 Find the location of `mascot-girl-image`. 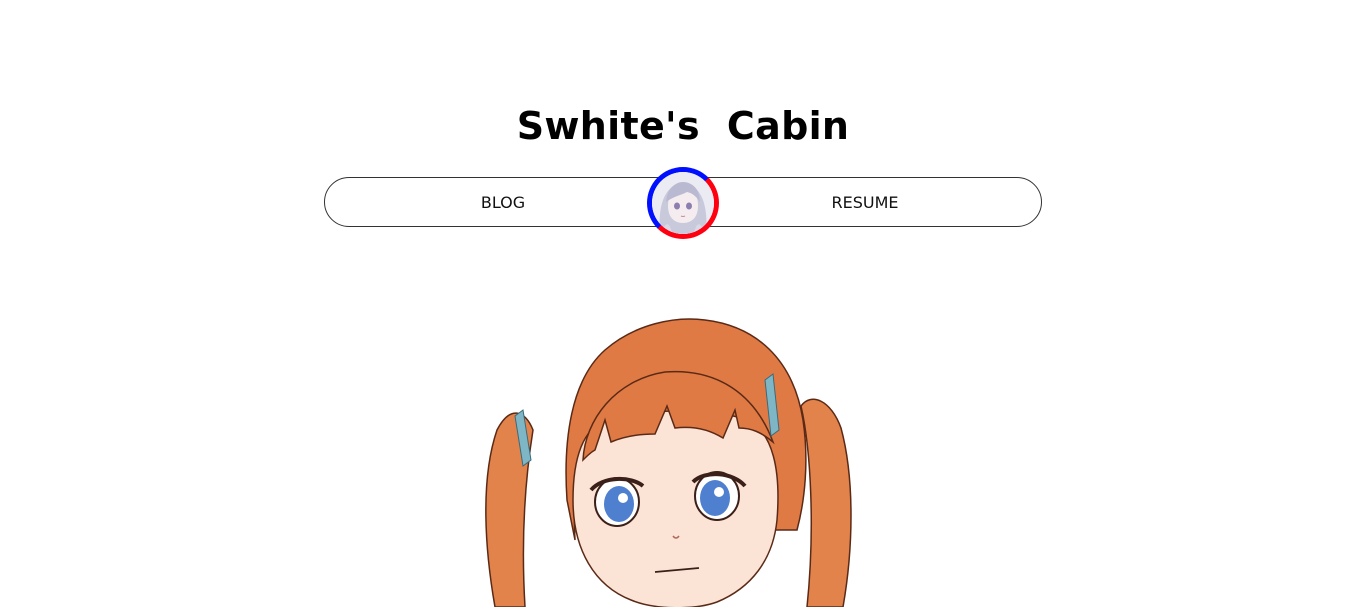

mascot-girl-image is located at coordinates (668, 462).